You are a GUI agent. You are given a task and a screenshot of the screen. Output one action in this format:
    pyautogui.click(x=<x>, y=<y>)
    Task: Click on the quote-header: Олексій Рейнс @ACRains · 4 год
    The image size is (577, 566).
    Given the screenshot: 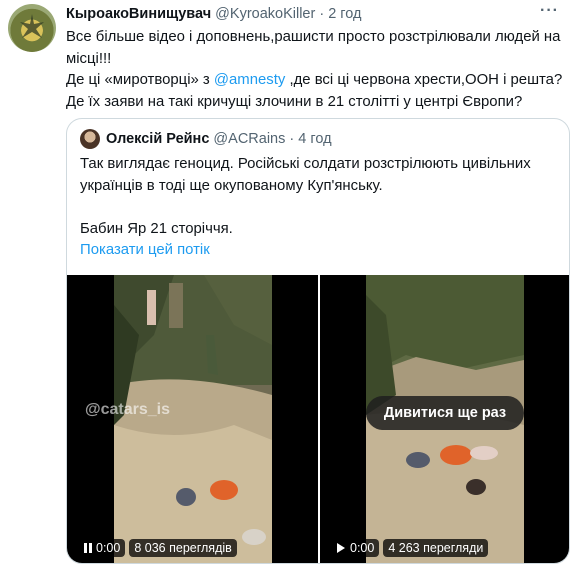 What is the action you would take?
    pyautogui.click(x=219, y=139)
    